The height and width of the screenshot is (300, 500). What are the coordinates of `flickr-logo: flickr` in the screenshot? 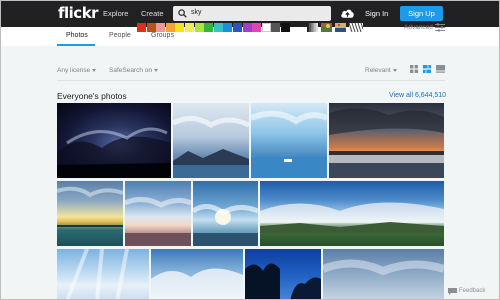 It's located at (78, 13).